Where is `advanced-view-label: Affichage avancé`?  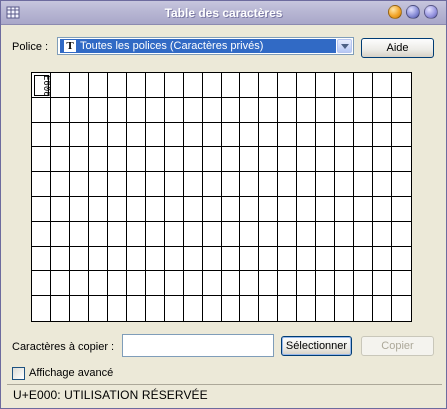
advanced-view-label: Affichage avancé is located at coordinates (71, 373).